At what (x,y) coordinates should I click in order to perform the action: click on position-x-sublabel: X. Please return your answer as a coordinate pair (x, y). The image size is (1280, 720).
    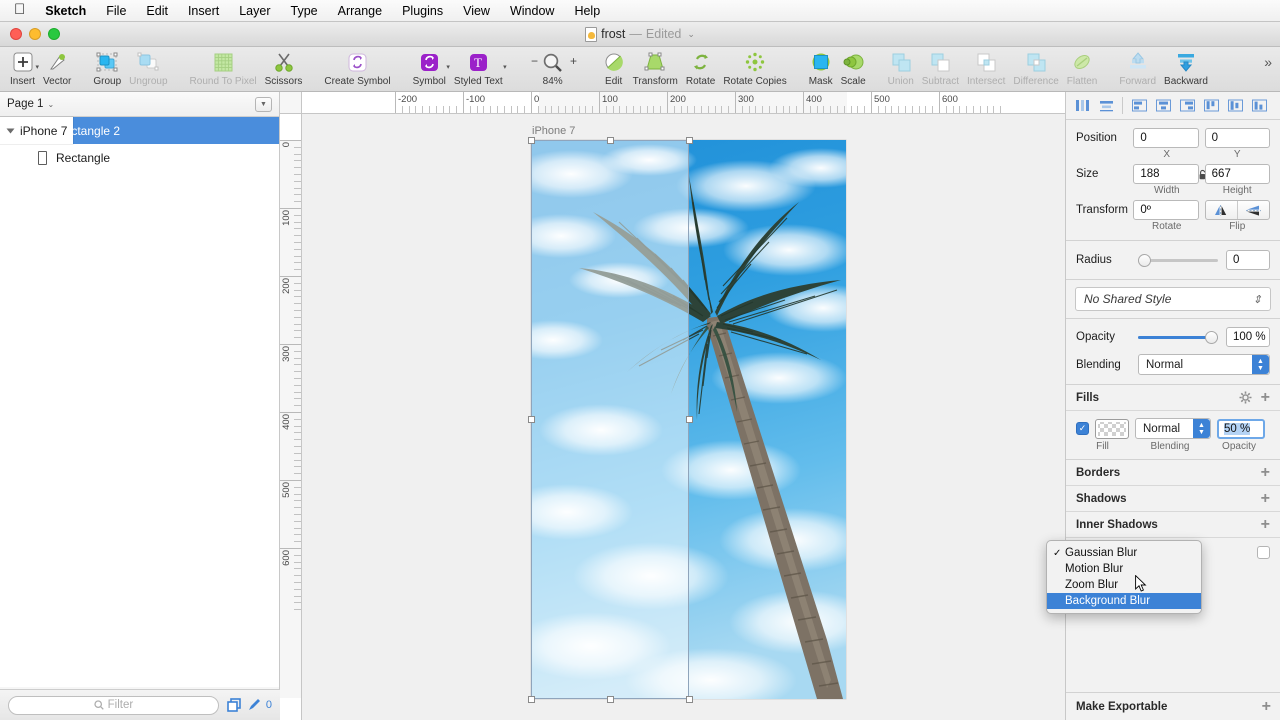
    Looking at the image, I should click on (1167, 154).